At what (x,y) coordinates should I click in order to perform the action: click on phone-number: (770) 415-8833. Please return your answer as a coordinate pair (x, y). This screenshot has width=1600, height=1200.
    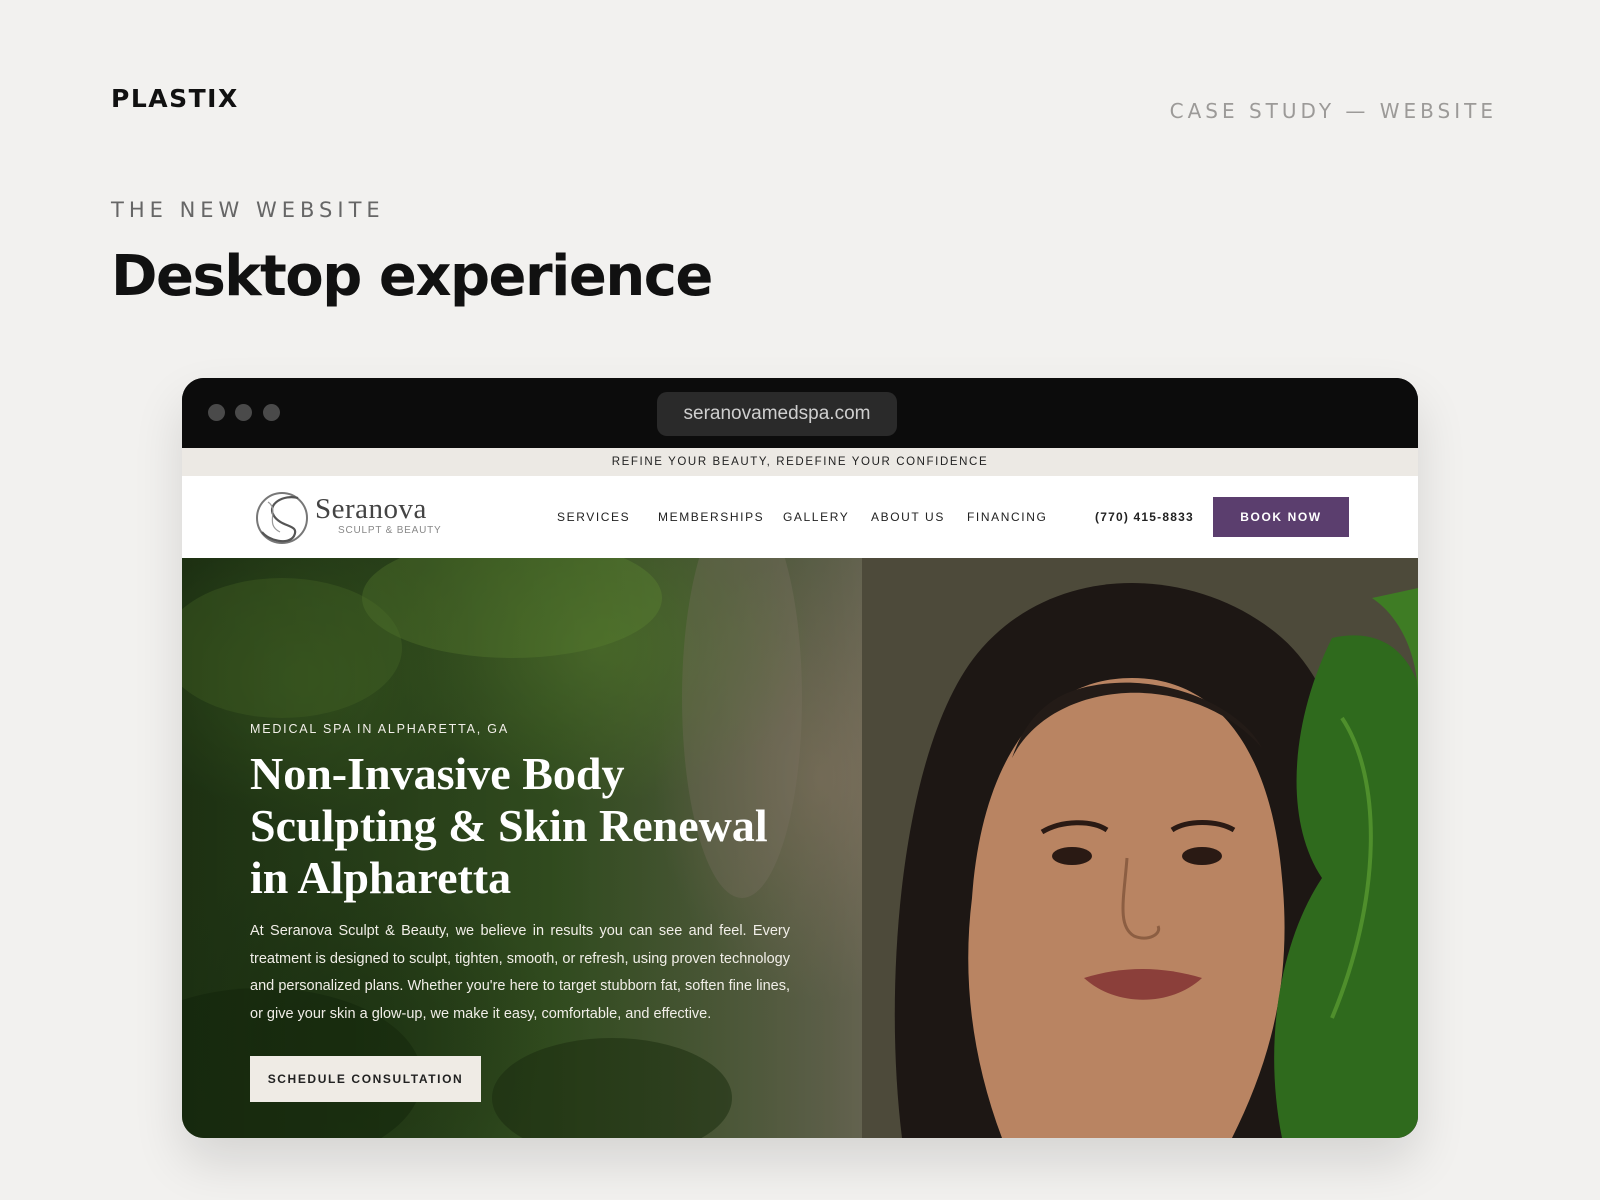
    Looking at the image, I should click on (1144, 517).